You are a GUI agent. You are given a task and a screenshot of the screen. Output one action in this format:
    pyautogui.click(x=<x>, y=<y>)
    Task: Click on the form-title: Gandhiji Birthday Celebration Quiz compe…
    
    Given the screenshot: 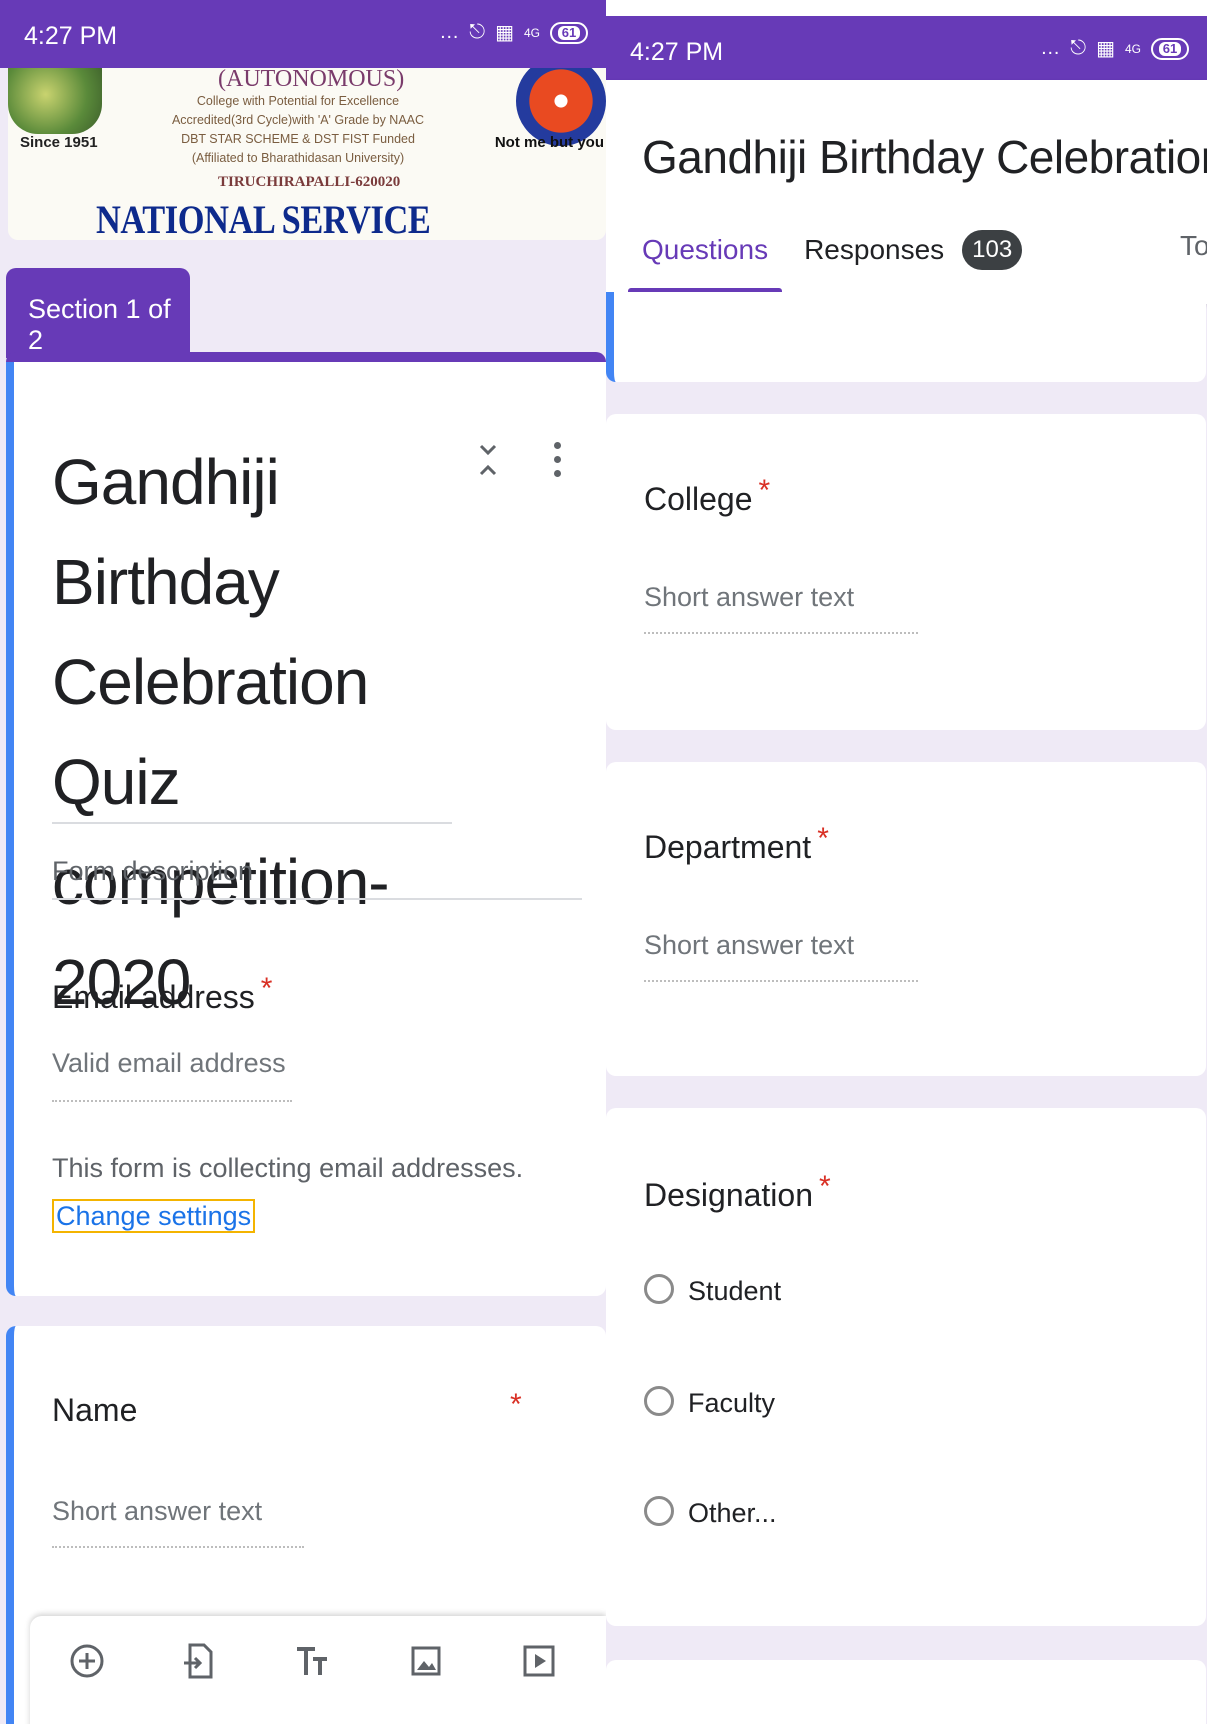 What is the action you would take?
    pyautogui.click(x=242, y=732)
    